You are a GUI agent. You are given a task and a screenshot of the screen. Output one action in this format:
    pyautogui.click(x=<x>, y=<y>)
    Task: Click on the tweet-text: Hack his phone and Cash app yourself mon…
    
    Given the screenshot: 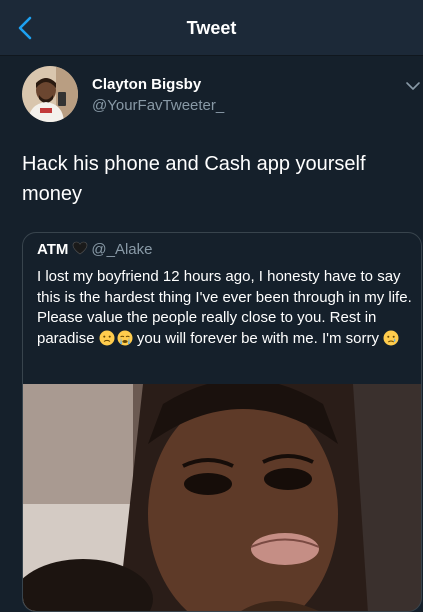 What is the action you would take?
    pyautogui.click(x=194, y=179)
    